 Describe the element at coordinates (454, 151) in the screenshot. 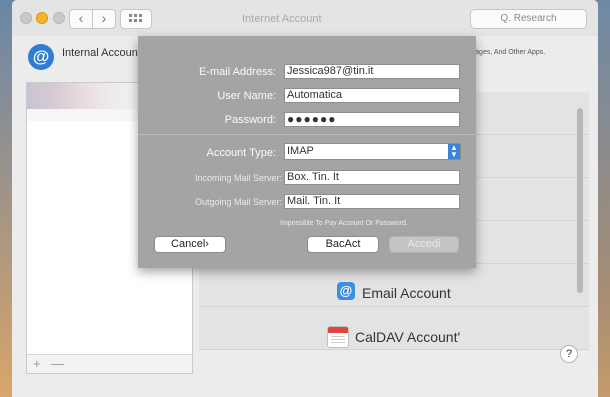

I see `select-arrows-icon: ▲ ▼` at that location.